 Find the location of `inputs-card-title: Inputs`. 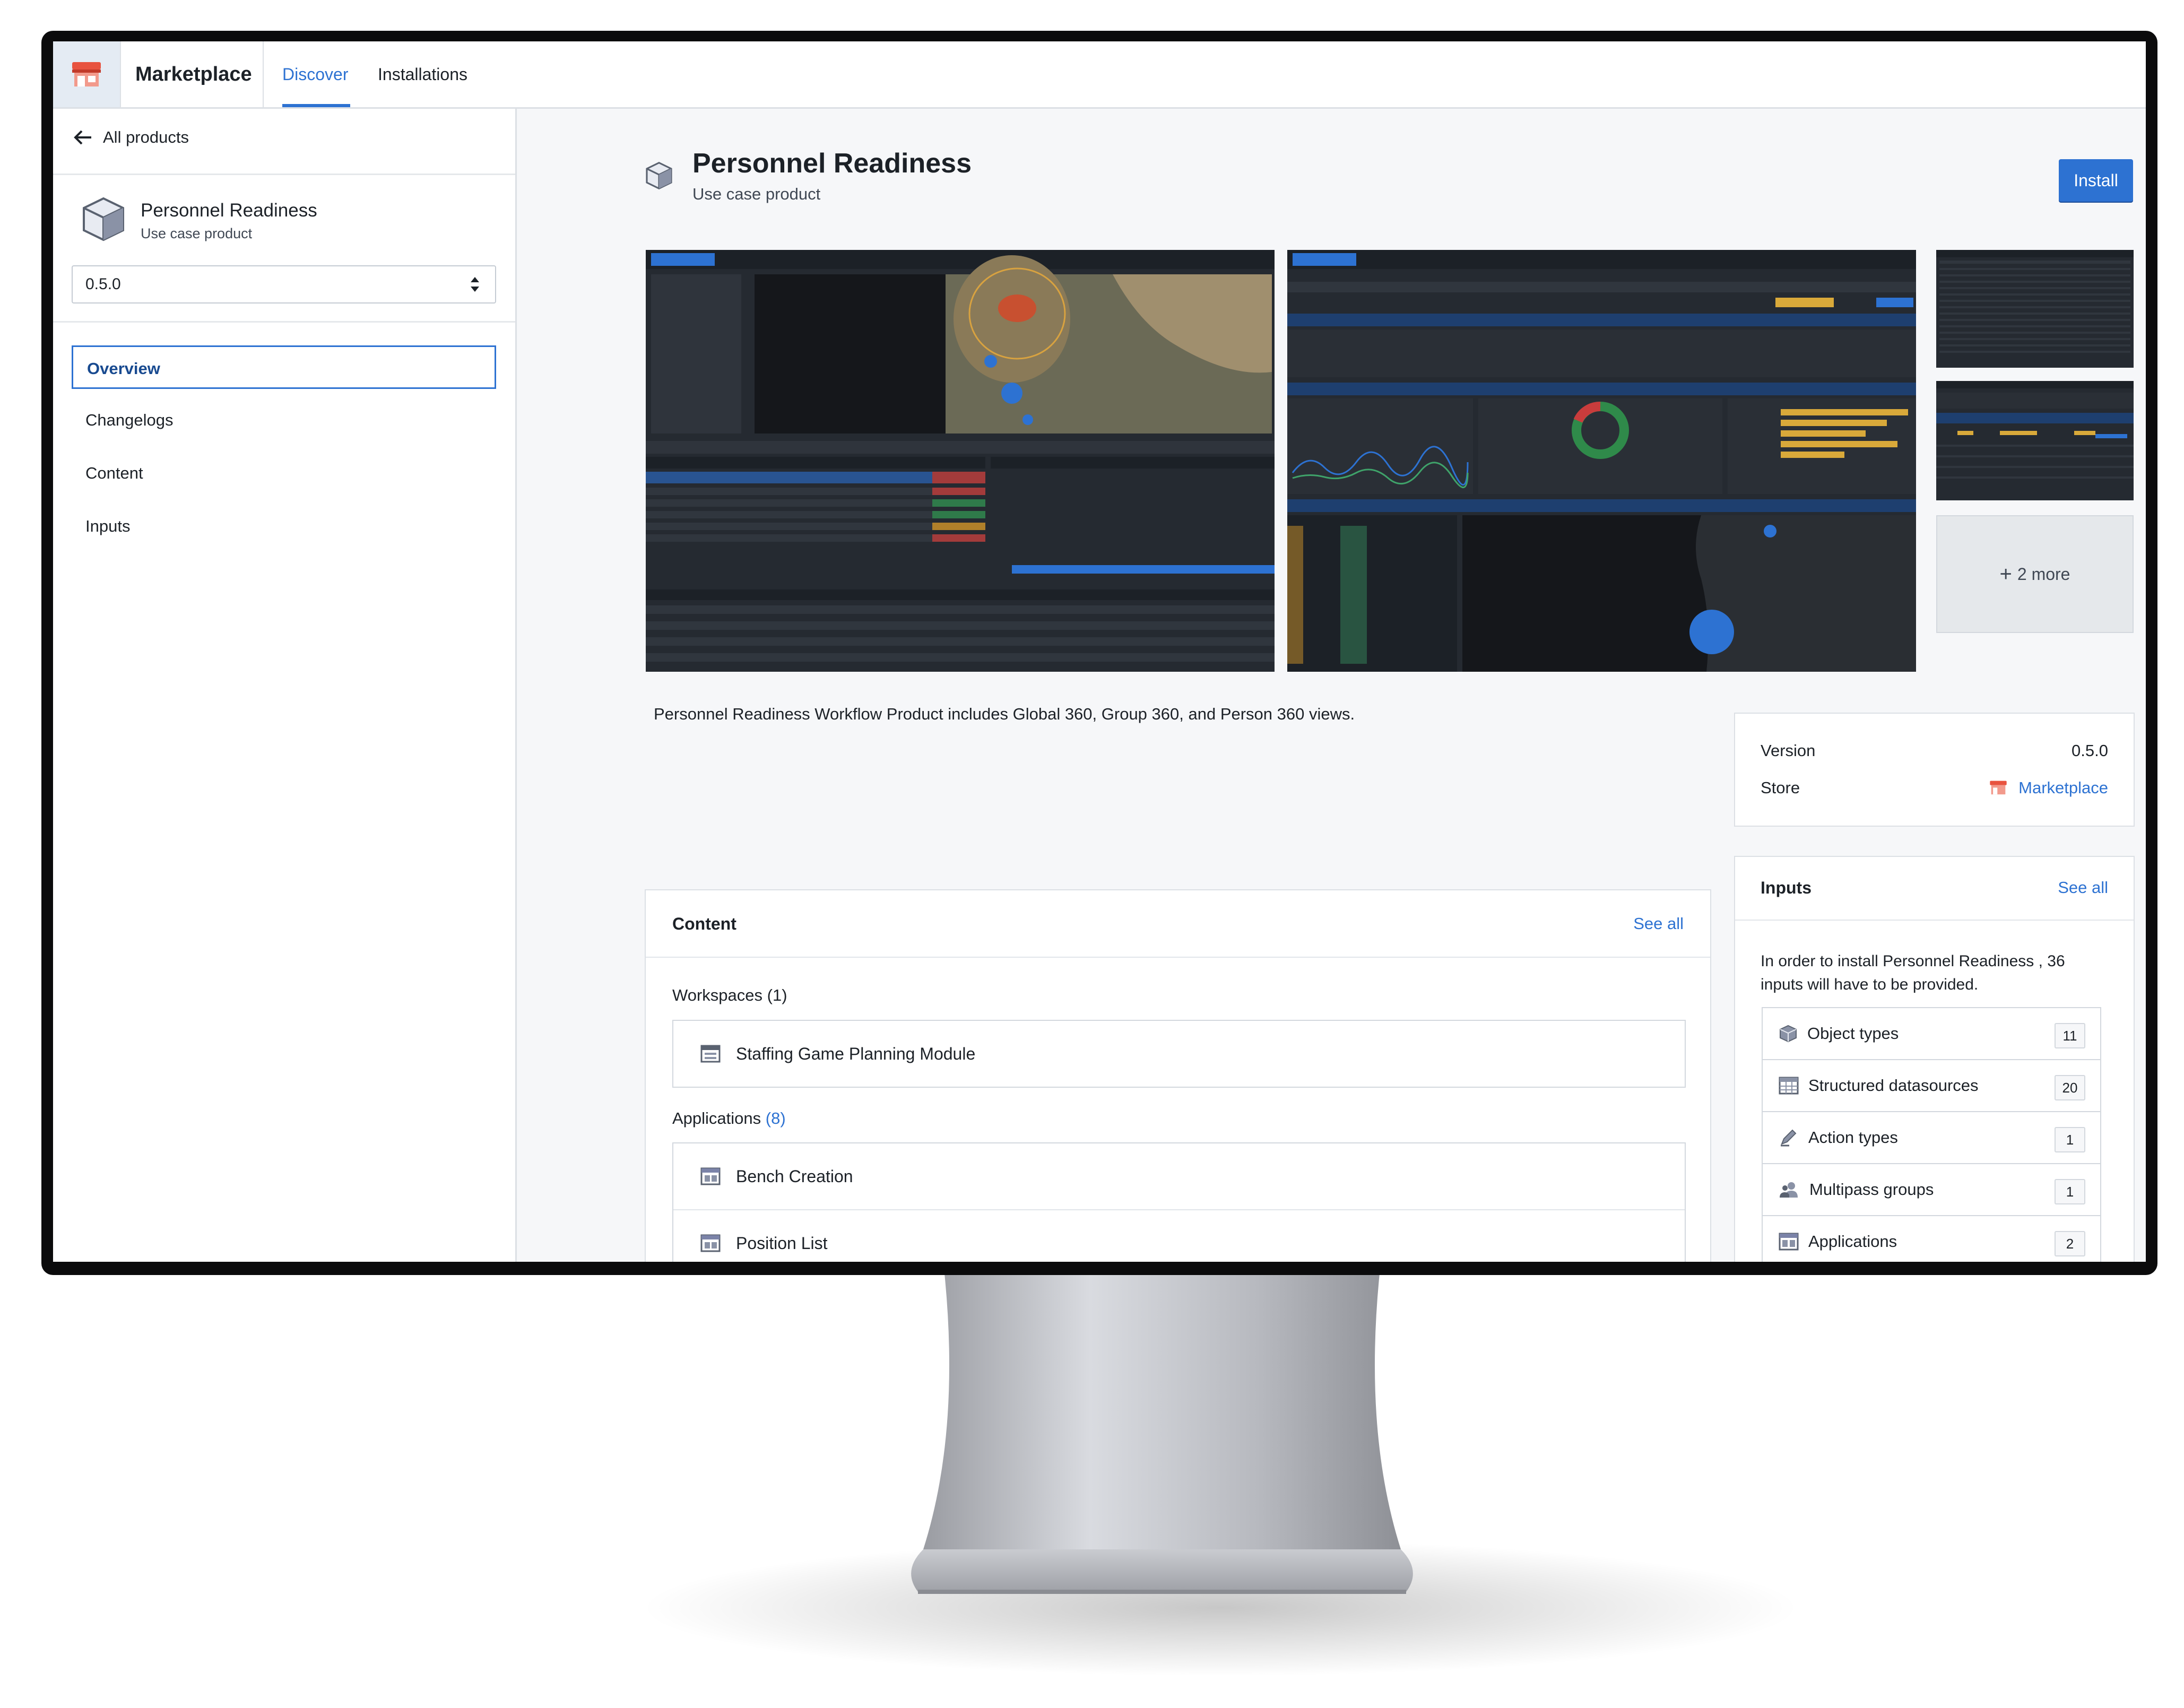

inputs-card-title: Inputs is located at coordinates (1787, 888).